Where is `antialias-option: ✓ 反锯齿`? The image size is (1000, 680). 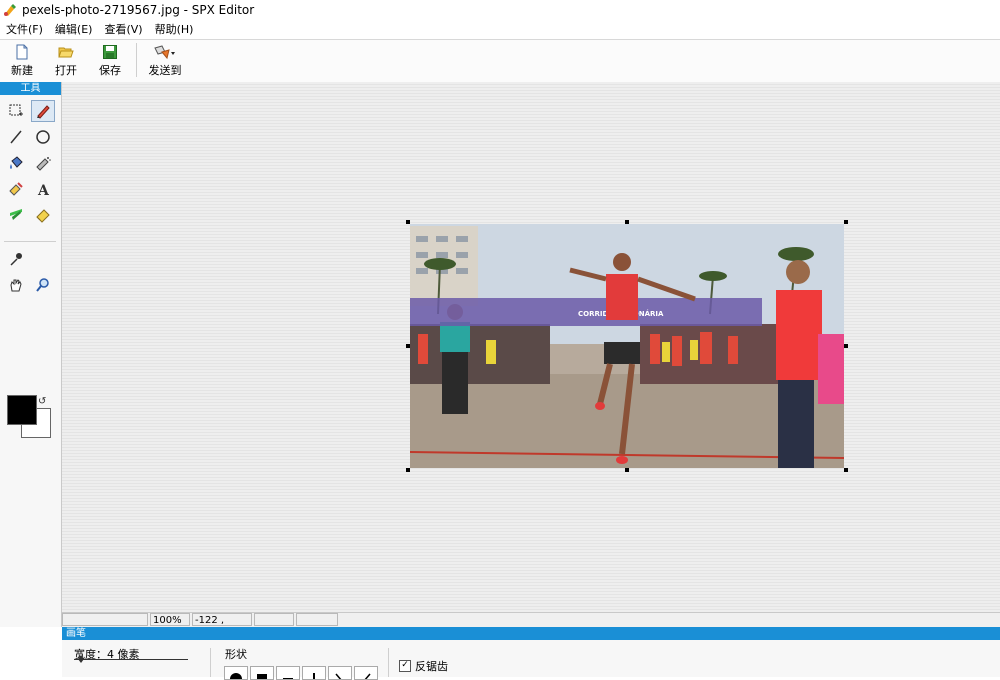
antialias-option: ✓ 反锯齿 is located at coordinates (423, 666).